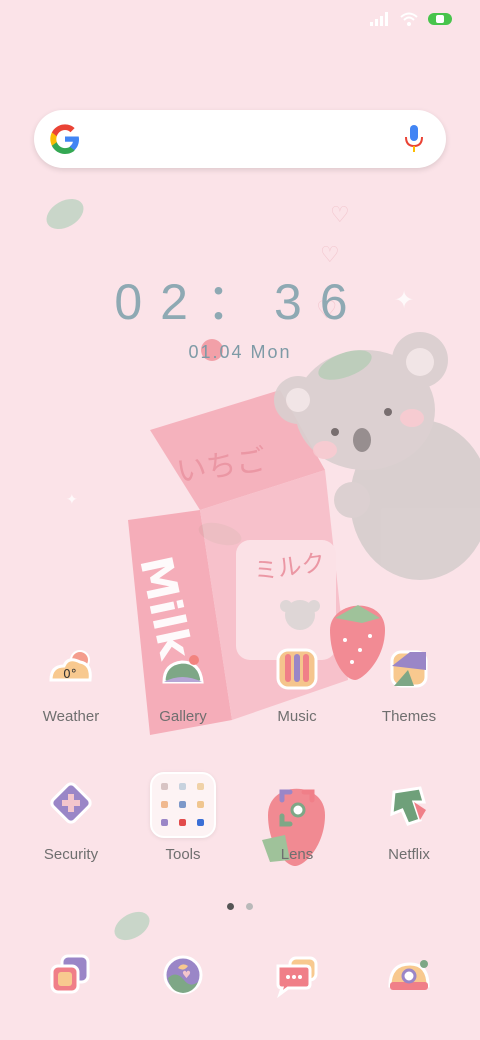 The width and height of the screenshot is (480, 1040). Describe the element at coordinates (183, 854) in the screenshot. I see `app-label: Tools` at that location.